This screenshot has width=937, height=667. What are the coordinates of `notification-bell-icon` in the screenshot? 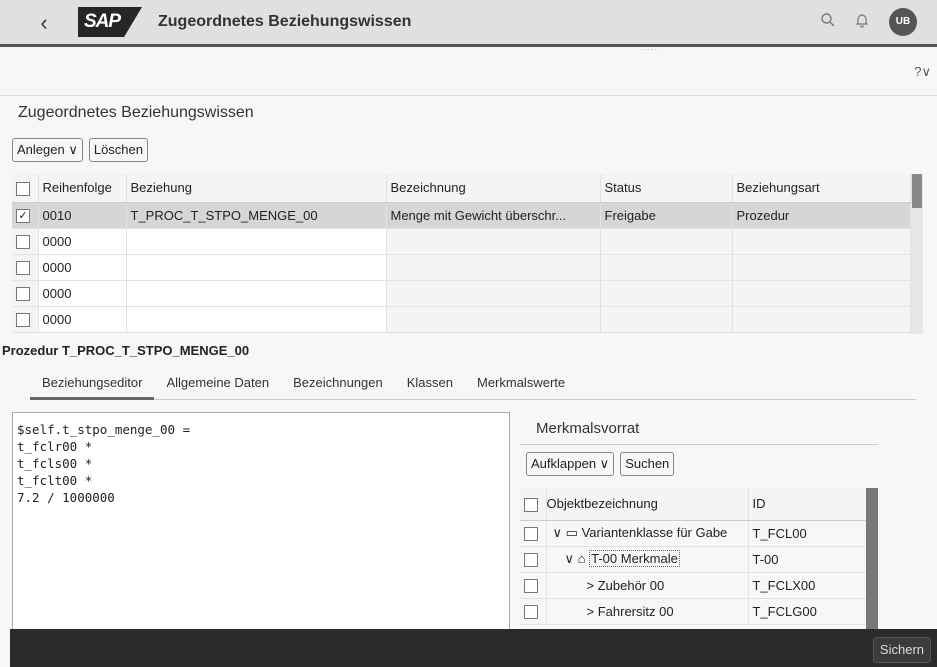 It's located at (862, 22).